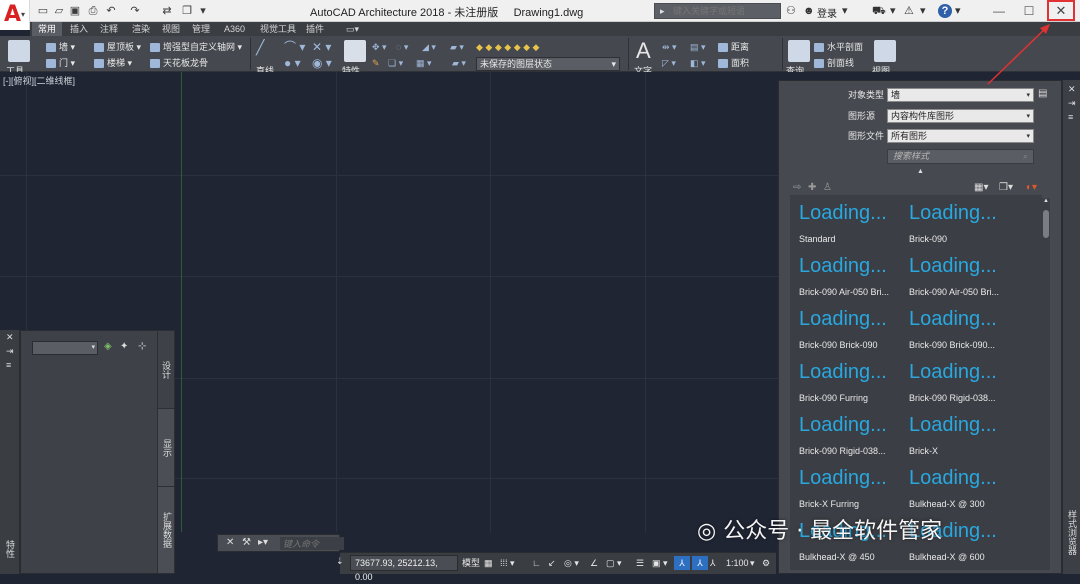 This screenshot has height=584, width=1080. Describe the element at coordinates (203, 11) in the screenshot. I see `quick-access-dropdown-icon: ▾` at that location.